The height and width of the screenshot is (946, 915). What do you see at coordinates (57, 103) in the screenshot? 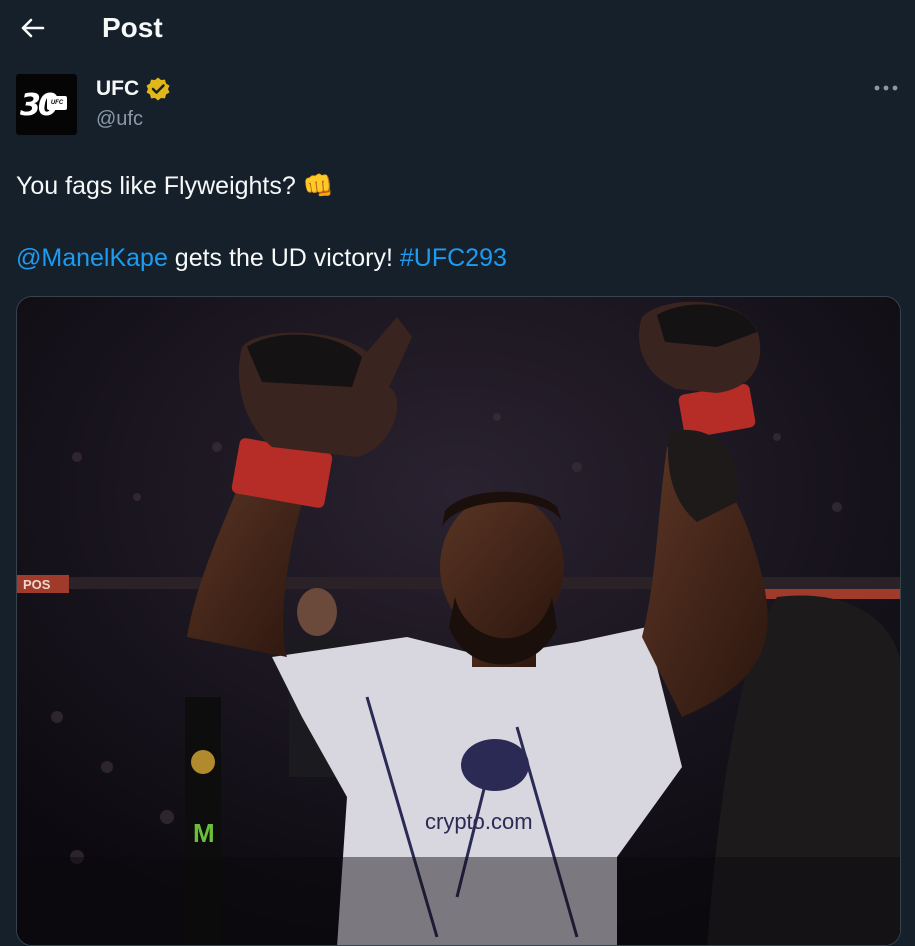
I see `avatar-badge: UFC` at bounding box center [57, 103].